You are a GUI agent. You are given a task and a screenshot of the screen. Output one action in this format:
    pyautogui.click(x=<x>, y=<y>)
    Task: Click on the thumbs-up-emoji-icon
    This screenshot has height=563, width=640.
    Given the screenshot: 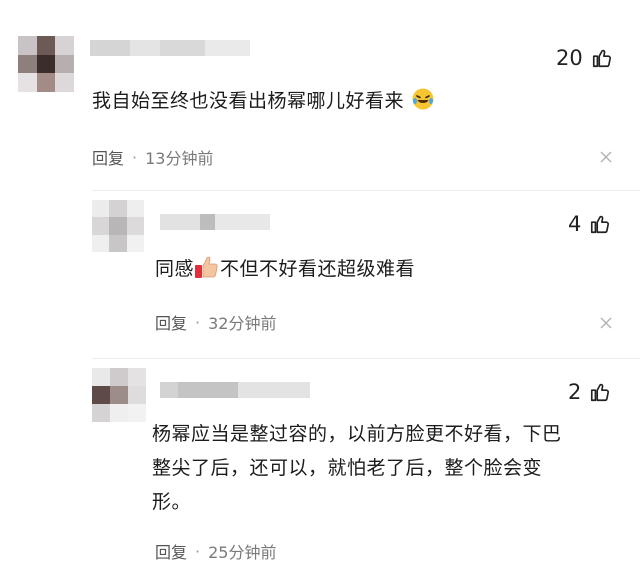 What is the action you would take?
    pyautogui.click(x=206, y=267)
    